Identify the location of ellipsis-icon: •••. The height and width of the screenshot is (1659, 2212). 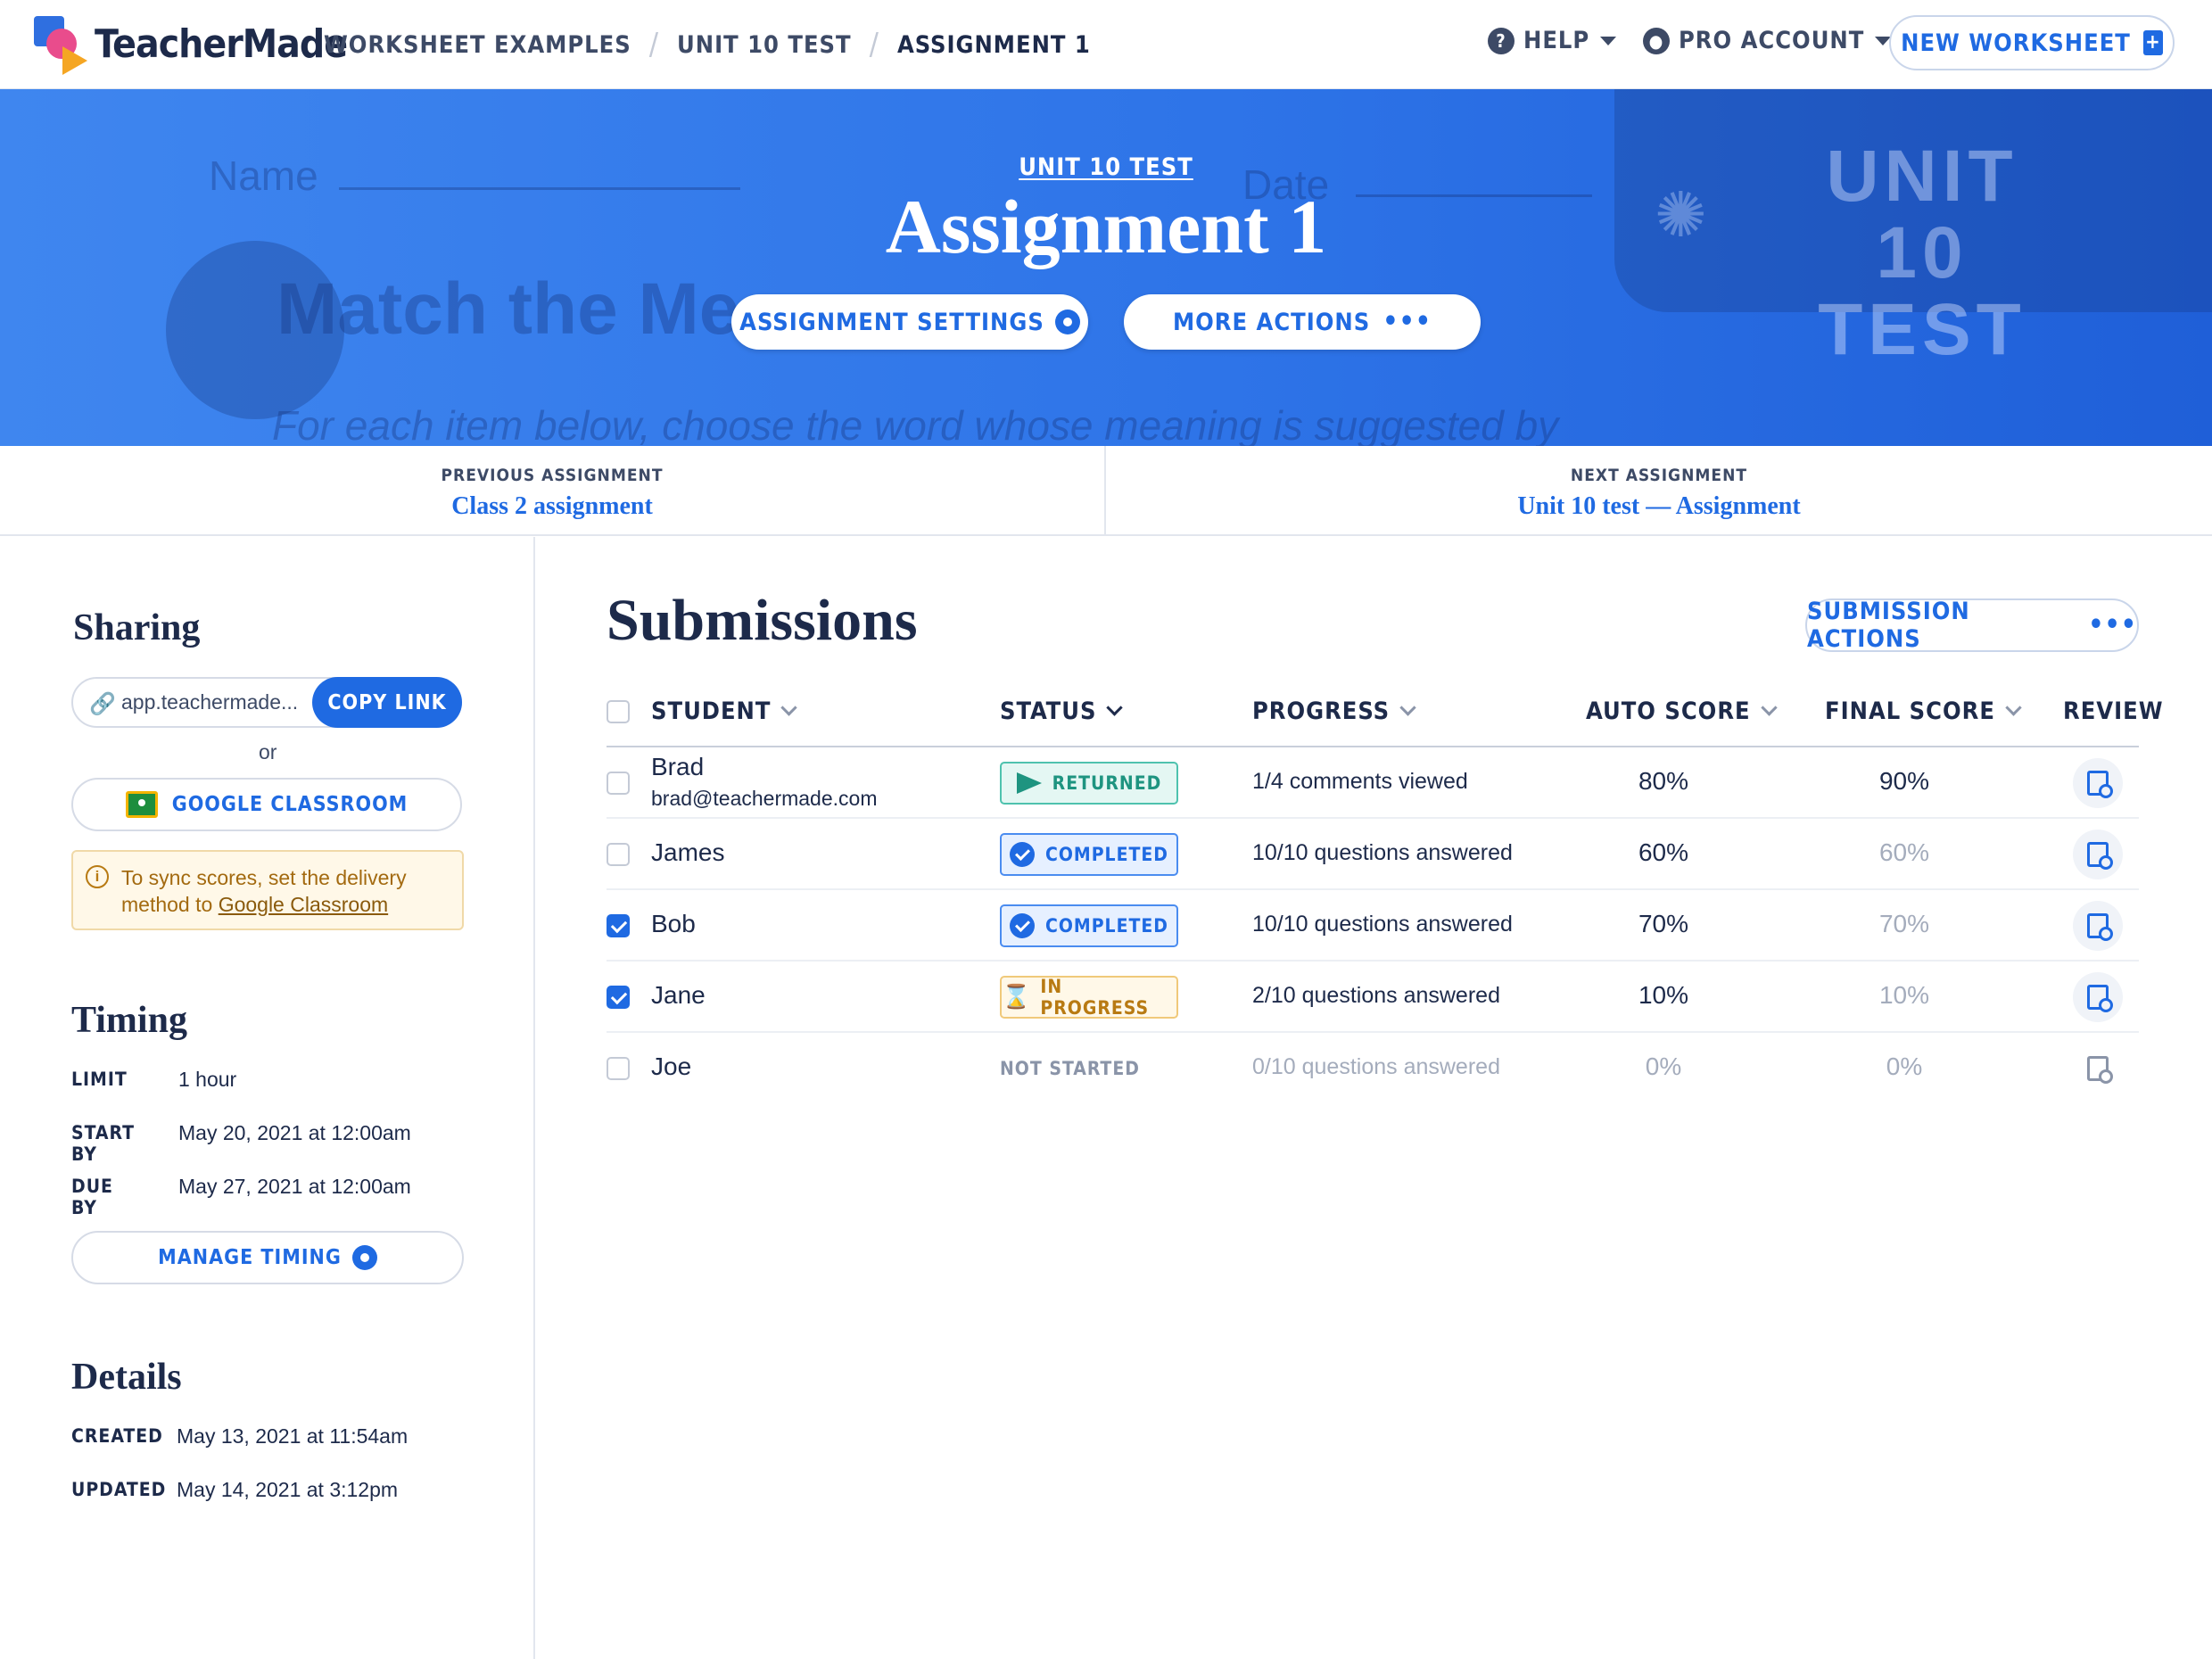
(2112, 625).